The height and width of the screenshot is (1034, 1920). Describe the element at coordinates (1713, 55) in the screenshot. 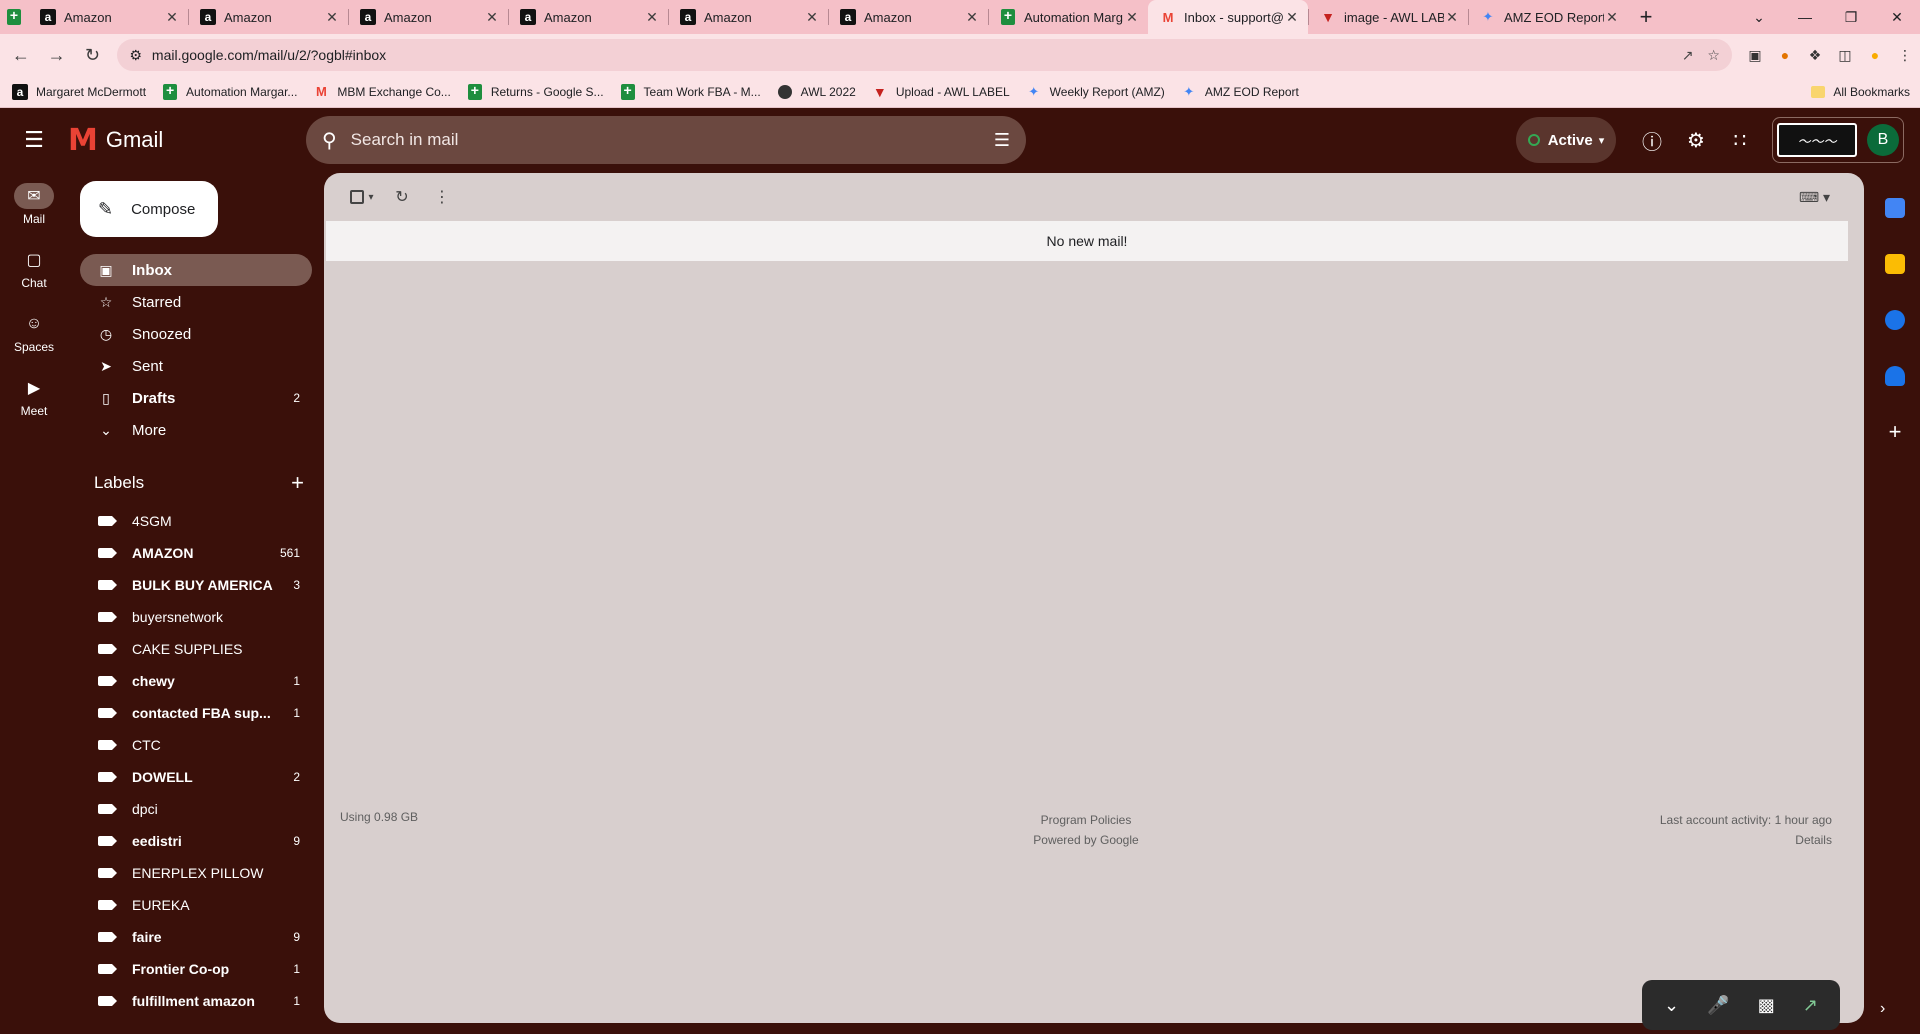

I see `bookmark-star-icon: ☆` at that location.